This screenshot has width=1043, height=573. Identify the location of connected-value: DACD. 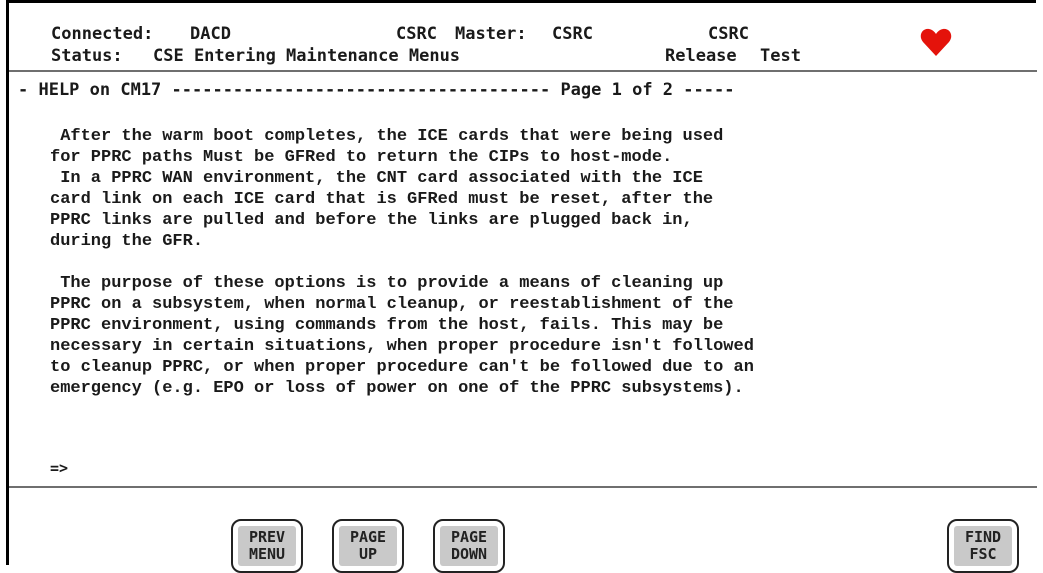
(210, 34).